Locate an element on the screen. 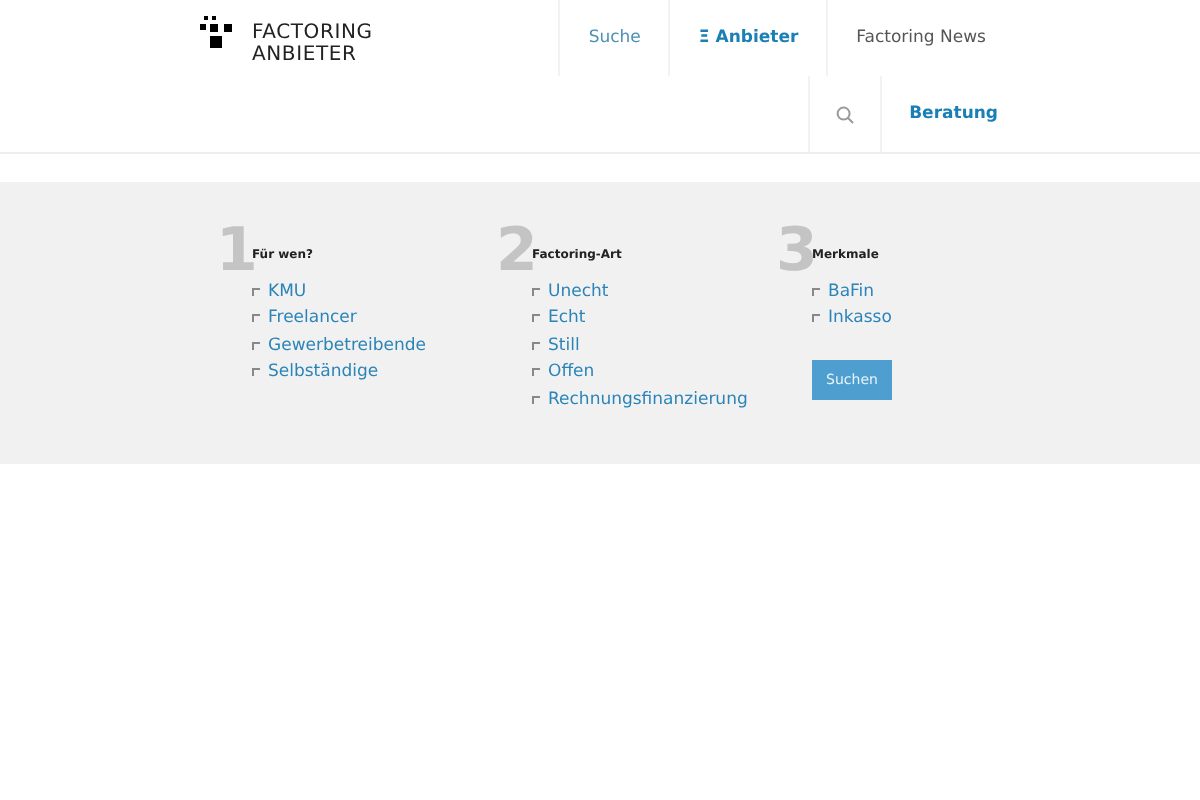 This screenshot has width=1200, height=800. logo-text: FACTORING ANBIETER is located at coordinates (312, 43).